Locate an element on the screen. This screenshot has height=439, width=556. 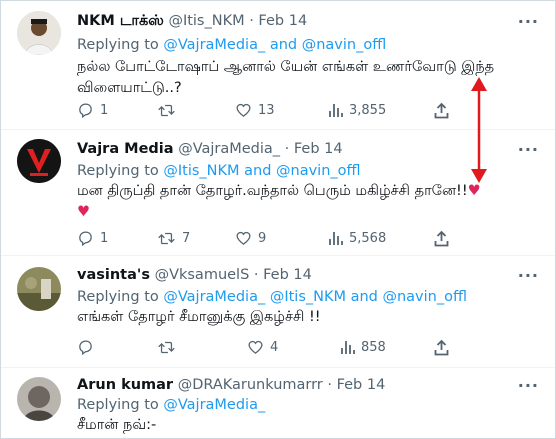
reply-button is located at coordinates (88, 347).